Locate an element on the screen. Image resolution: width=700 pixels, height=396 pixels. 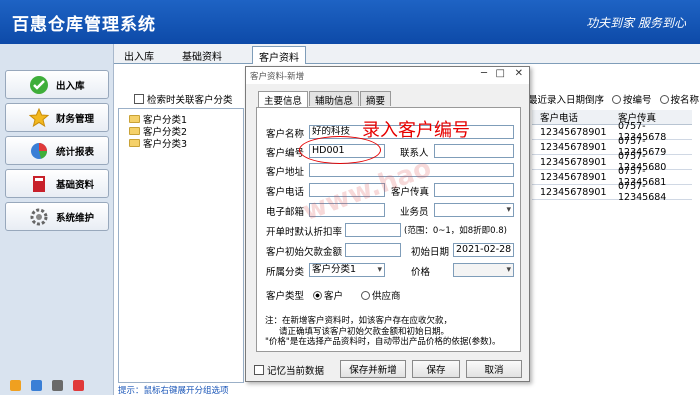
sidebar-footer-icons is located at coordinates (47, 385).